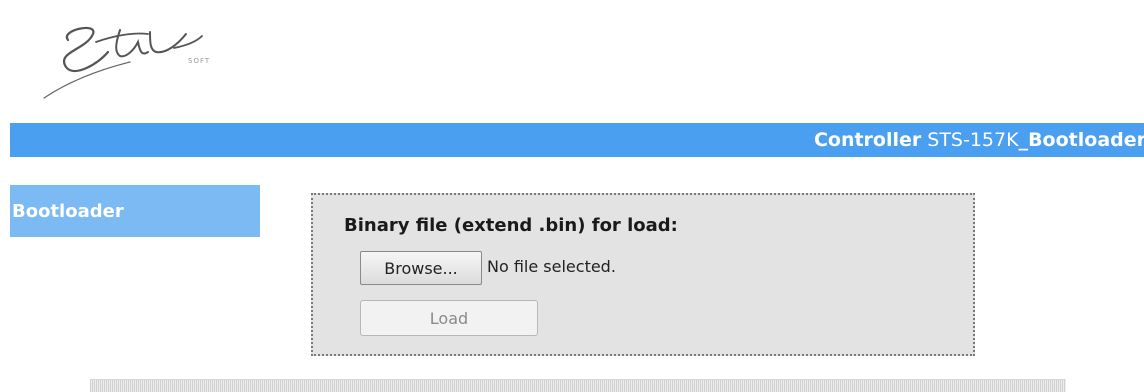 This screenshot has width=1144, height=392. I want to click on controller-model: STS-157K, so click(973, 140).